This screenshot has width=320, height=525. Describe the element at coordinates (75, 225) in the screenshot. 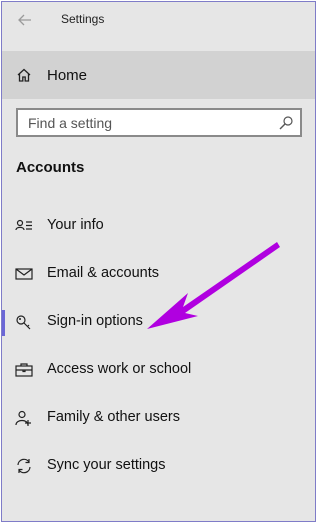

I see `nav-item-label: Your info` at that location.